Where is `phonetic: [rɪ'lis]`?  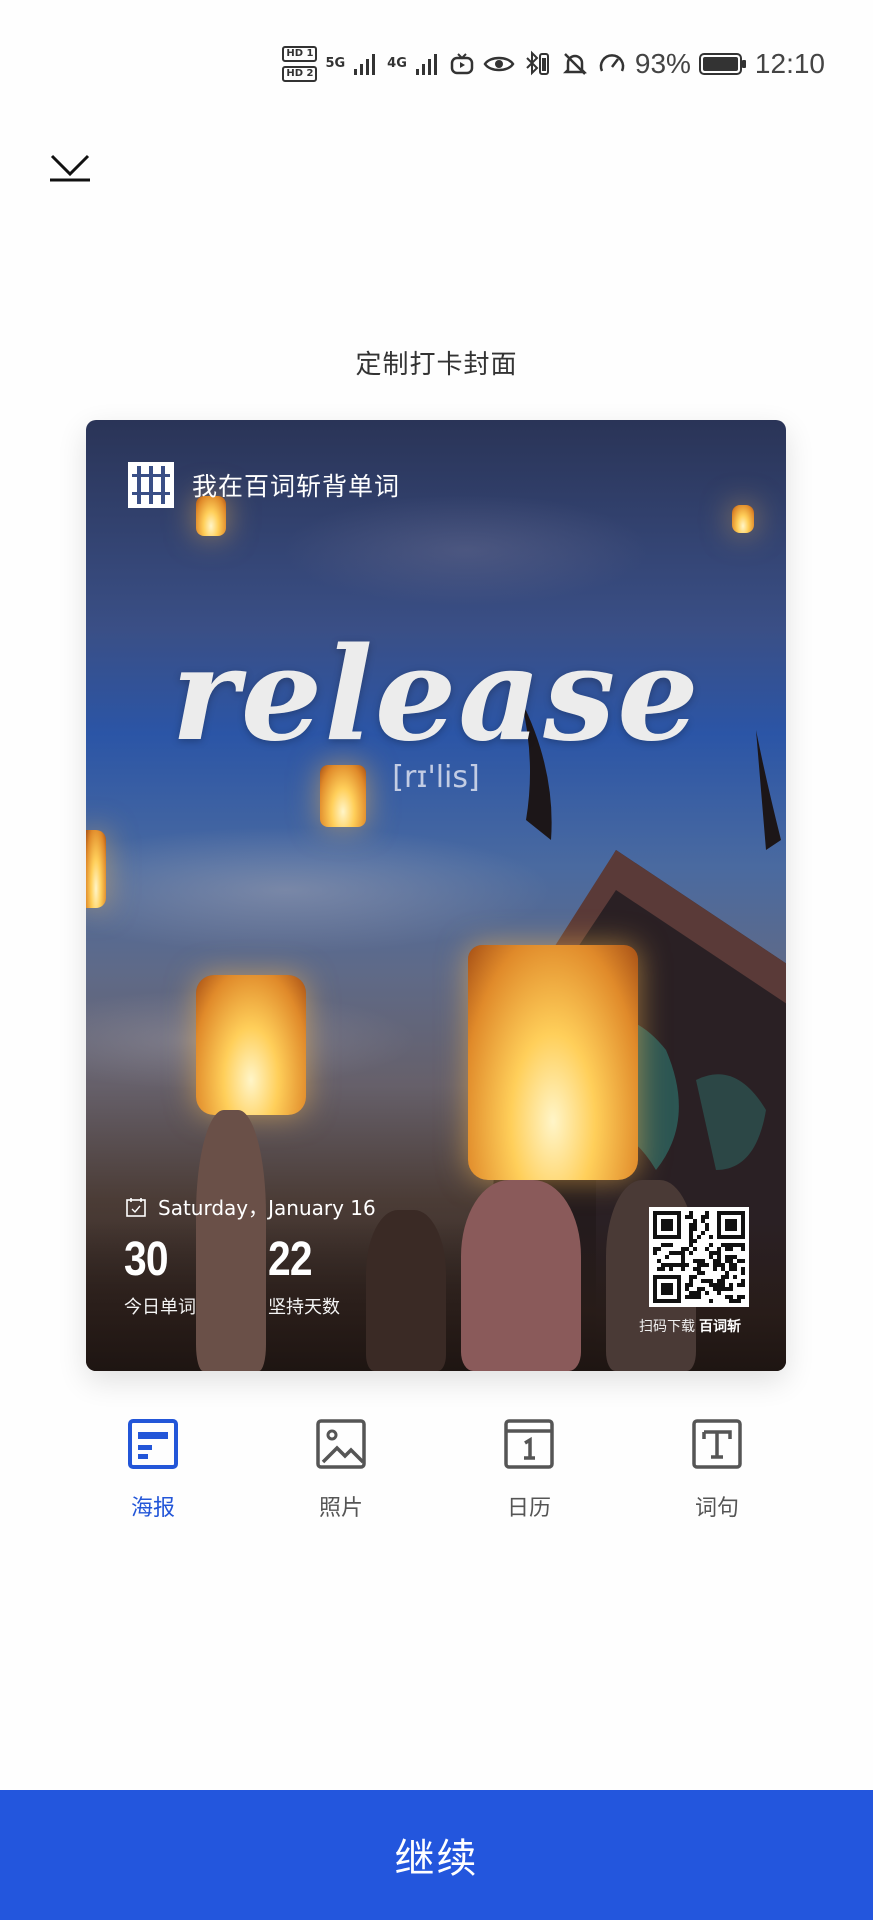 phonetic: [rɪ'lis] is located at coordinates (436, 777).